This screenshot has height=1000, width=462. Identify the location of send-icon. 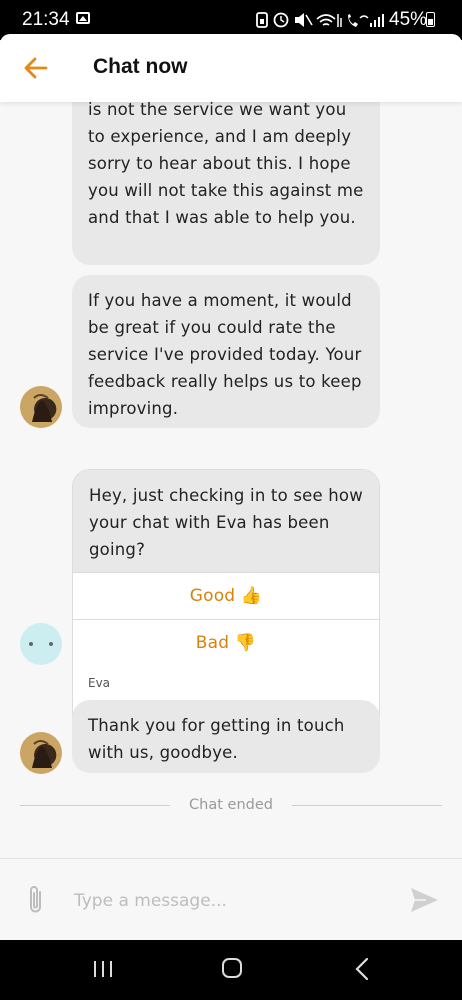
(424, 900).